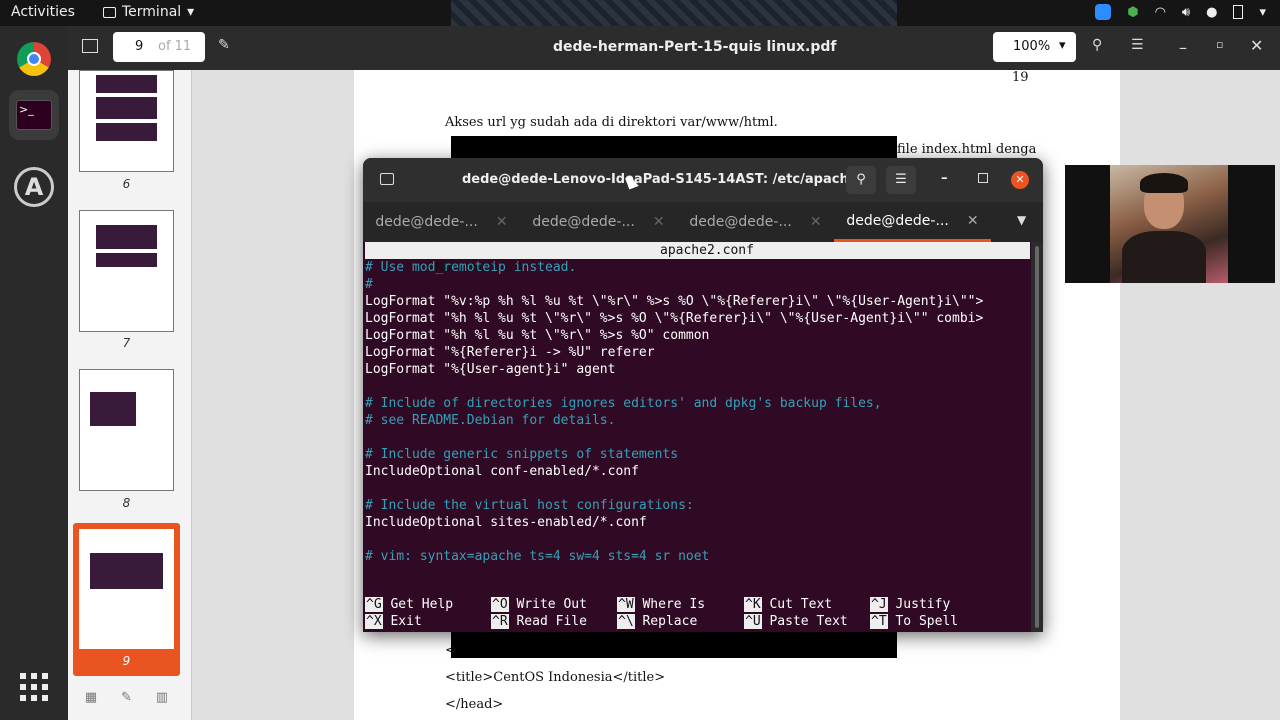 The width and height of the screenshot is (1280, 720). What do you see at coordinates (1037, 437) in the screenshot?
I see `scrollbar` at bounding box center [1037, 437].